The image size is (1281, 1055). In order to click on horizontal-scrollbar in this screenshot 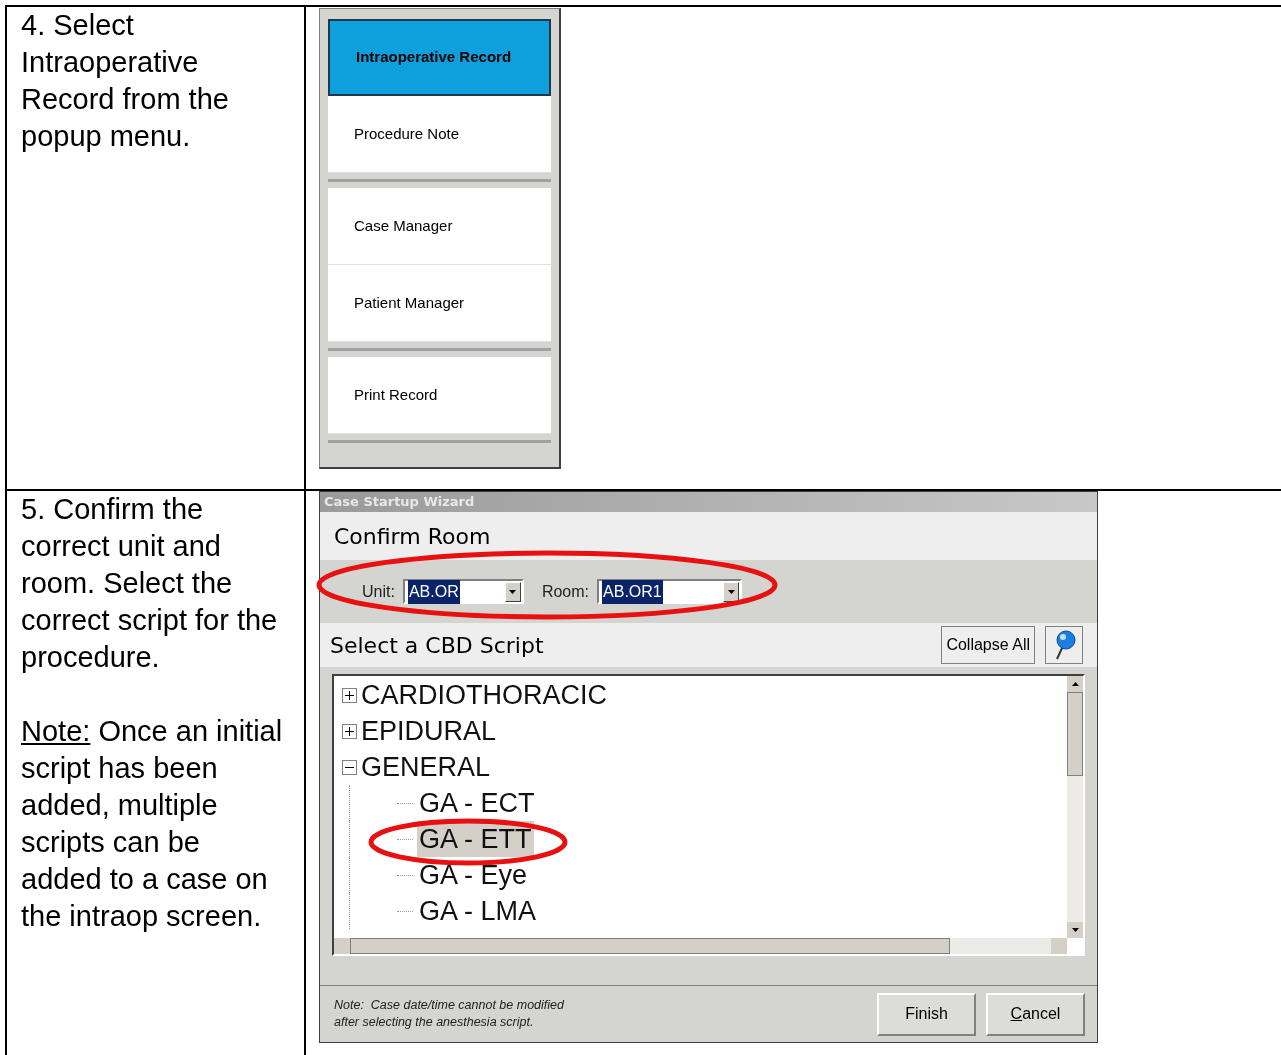, I will do `click(700, 946)`.